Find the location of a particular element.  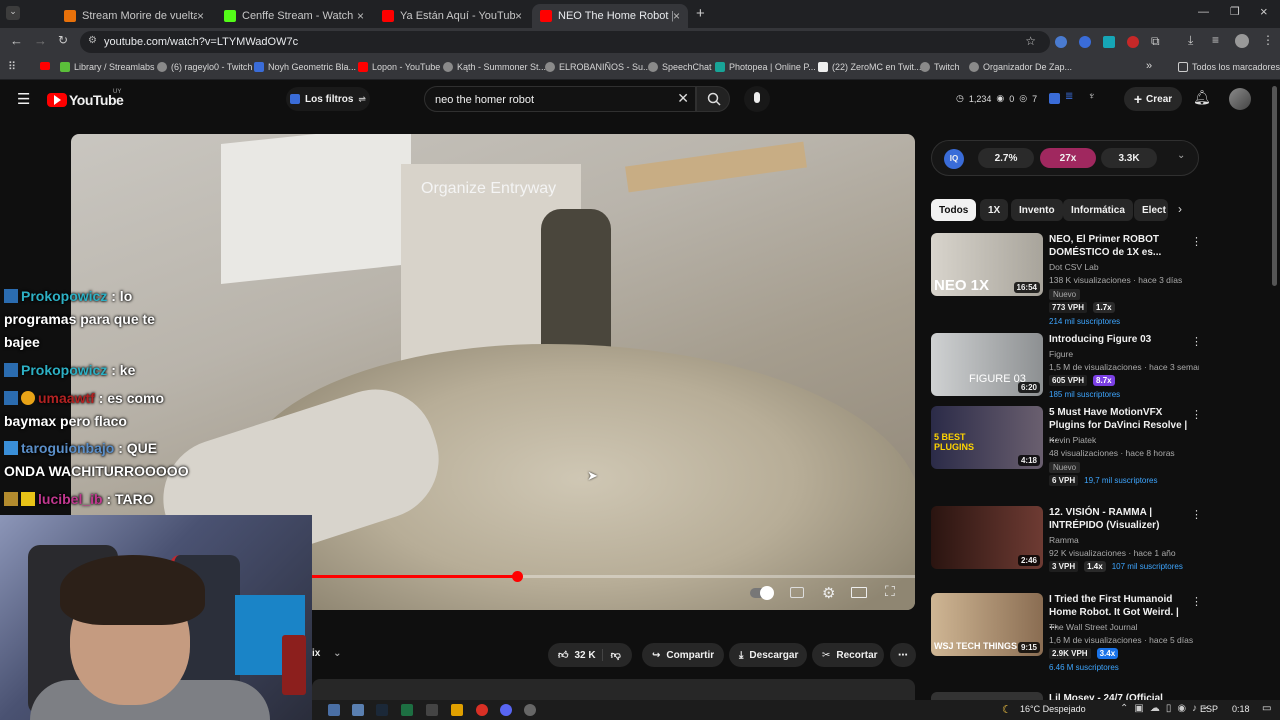

download-icon: ⤓ is located at coordinates (1190, 40).